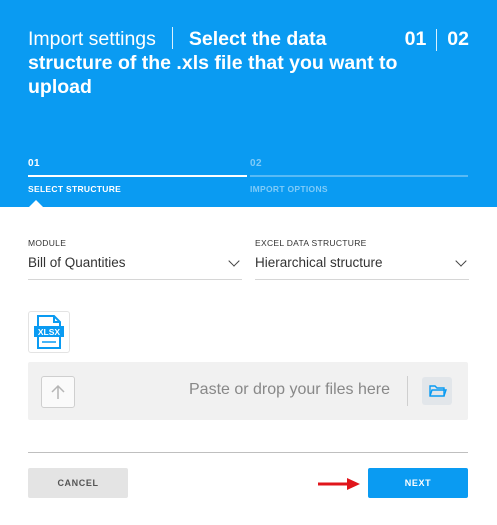 The width and height of the screenshot is (497, 525). Describe the element at coordinates (311, 243) in the screenshot. I see `excel-structure-label: EXCEL DATA STRUCTURE` at that location.